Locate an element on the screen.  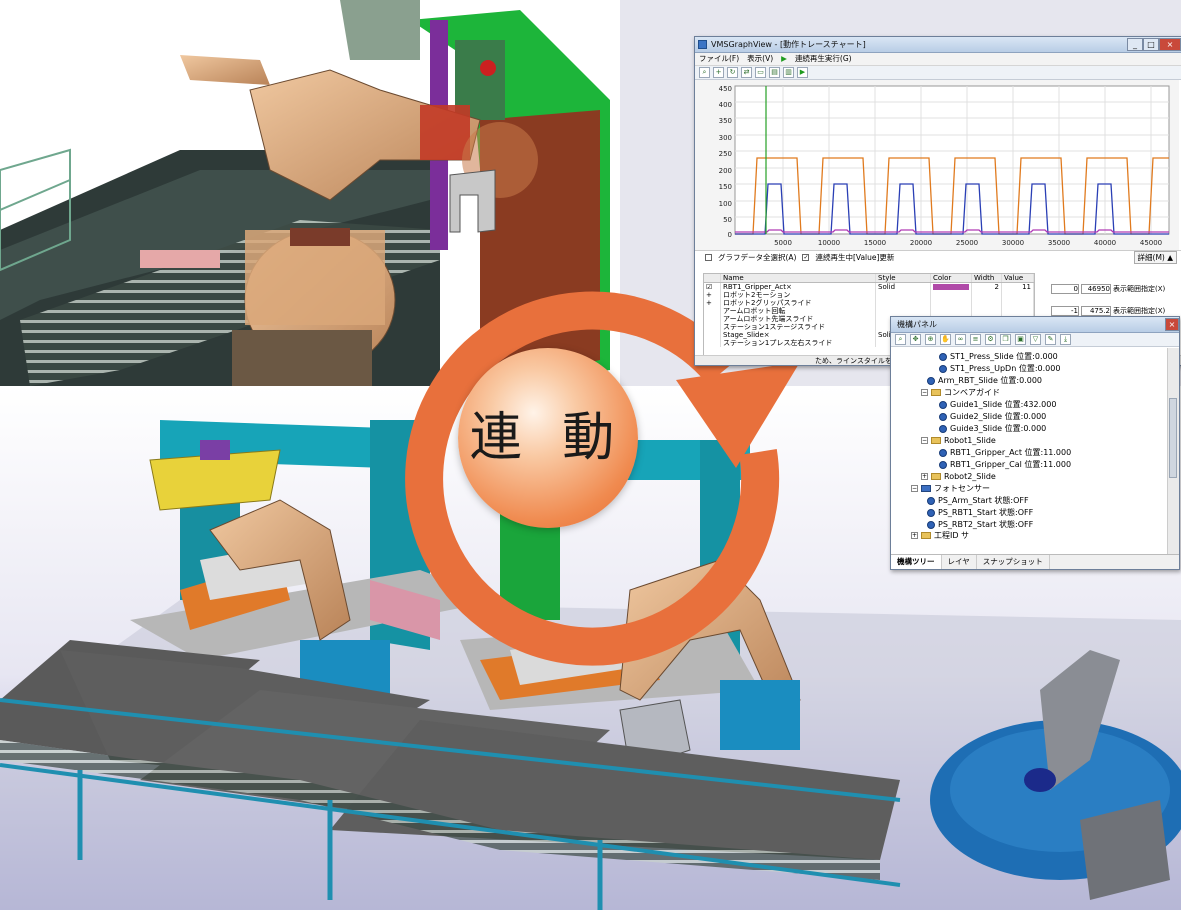
tree-item: Guide1_Slide 位置:432.000 is located at coordinates (997, 404).